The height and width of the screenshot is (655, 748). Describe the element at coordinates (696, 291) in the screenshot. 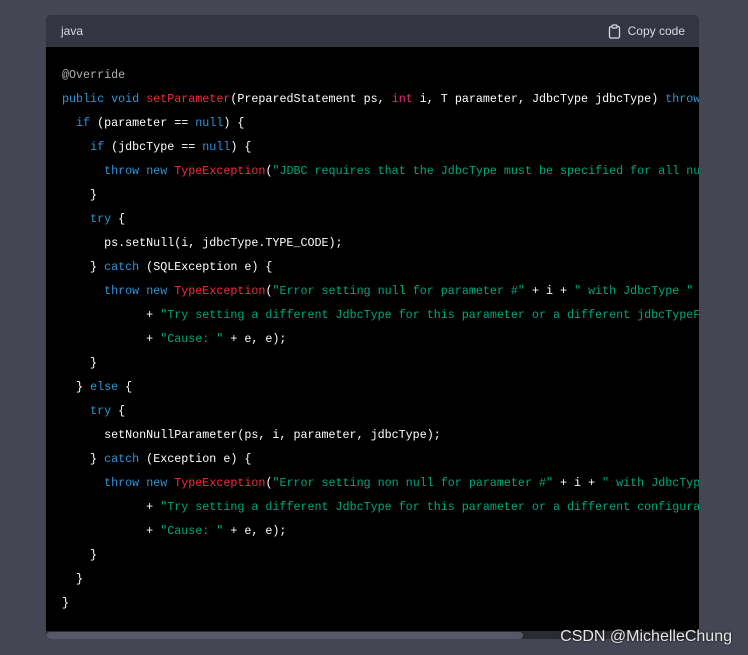

I see `code-text: + jdbcType +` at that location.